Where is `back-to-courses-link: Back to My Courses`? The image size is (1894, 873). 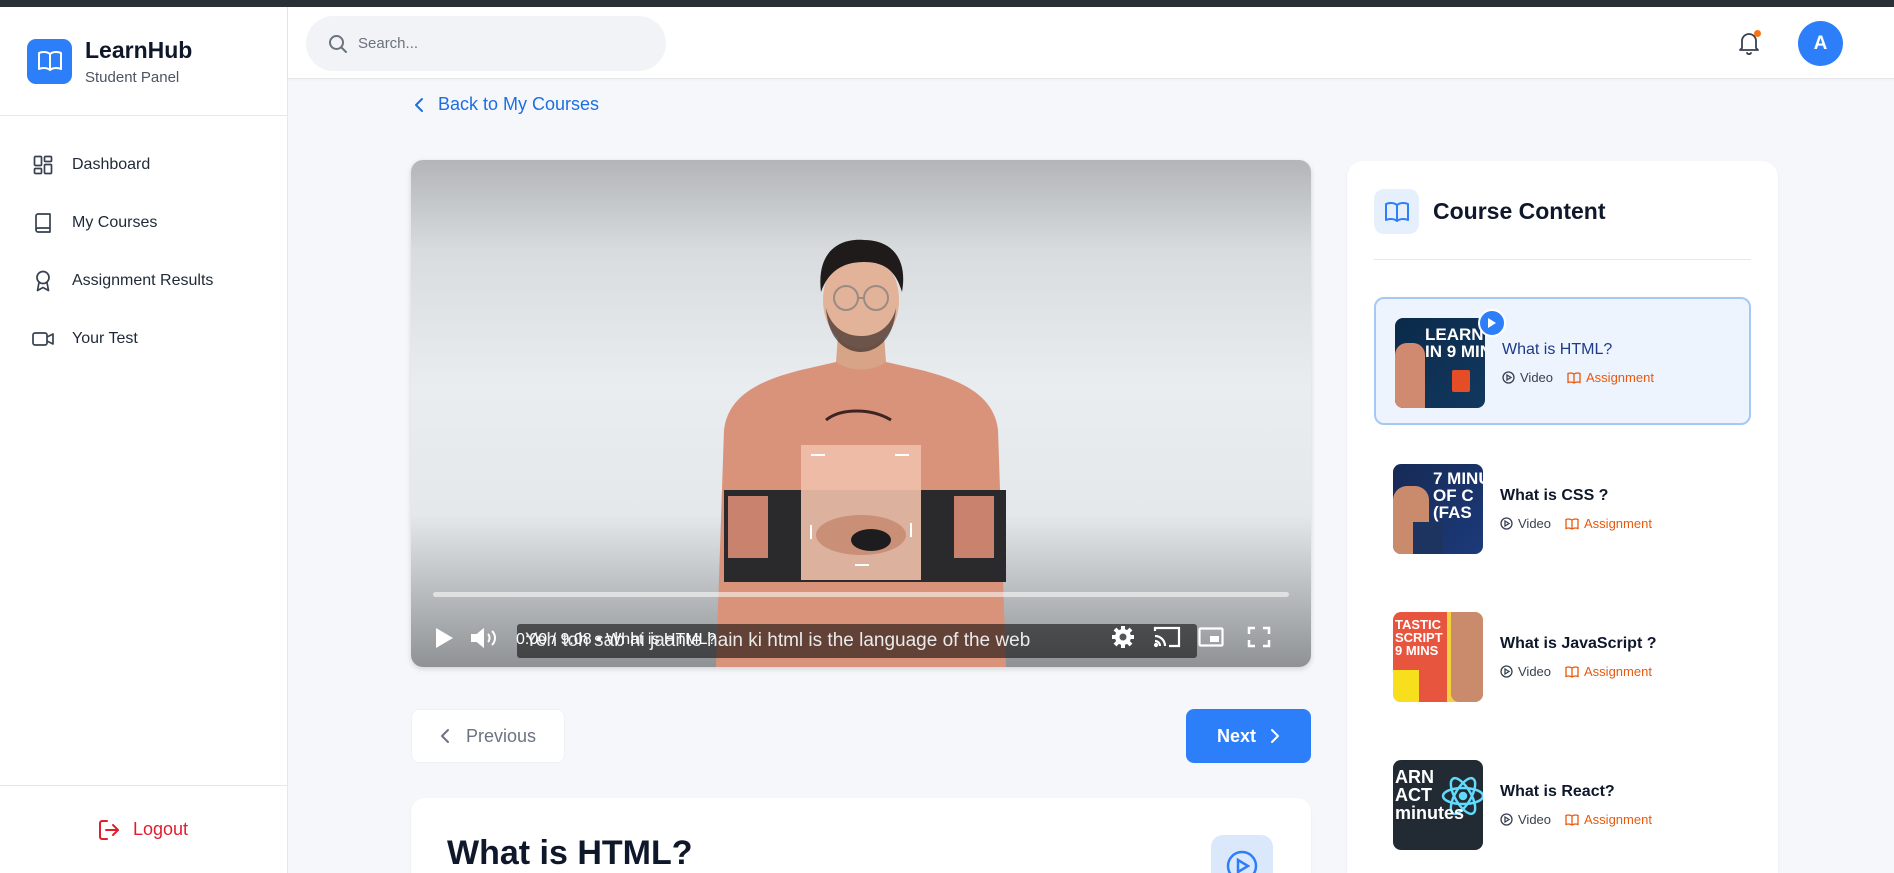 back-to-courses-link: Back to My Courses is located at coordinates (506, 104).